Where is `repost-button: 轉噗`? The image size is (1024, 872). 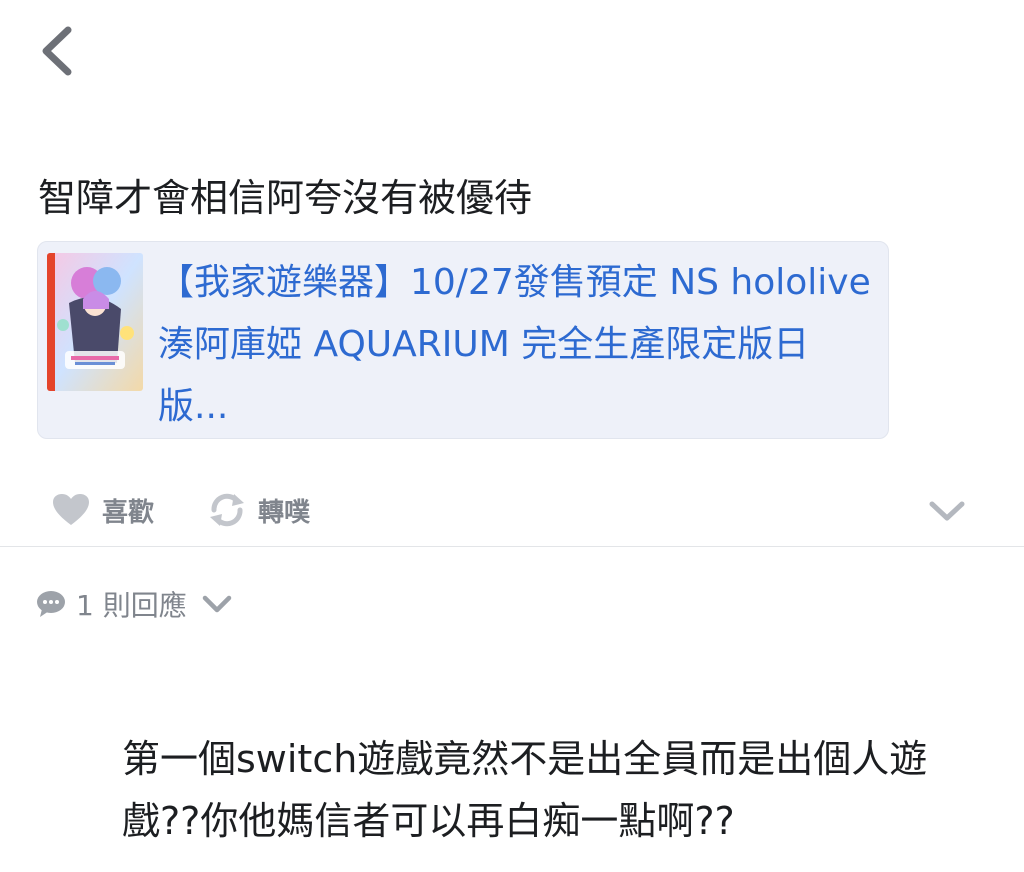
repost-button: 轉噗 is located at coordinates (259, 510).